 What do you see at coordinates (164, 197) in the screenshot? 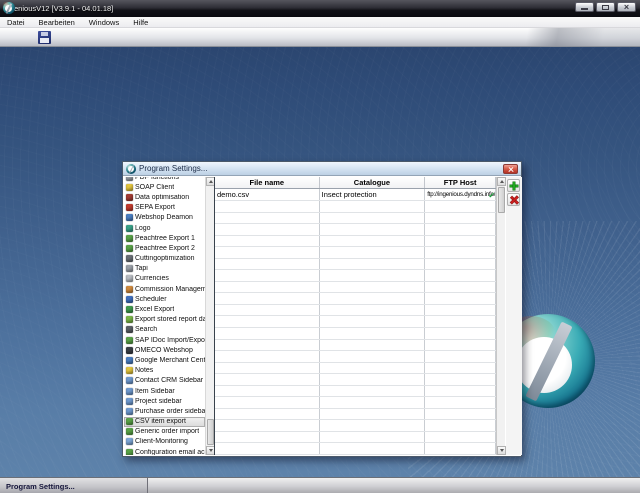
I see `sidebar-item-data-optimisation: Data optimisation` at bounding box center [164, 197].